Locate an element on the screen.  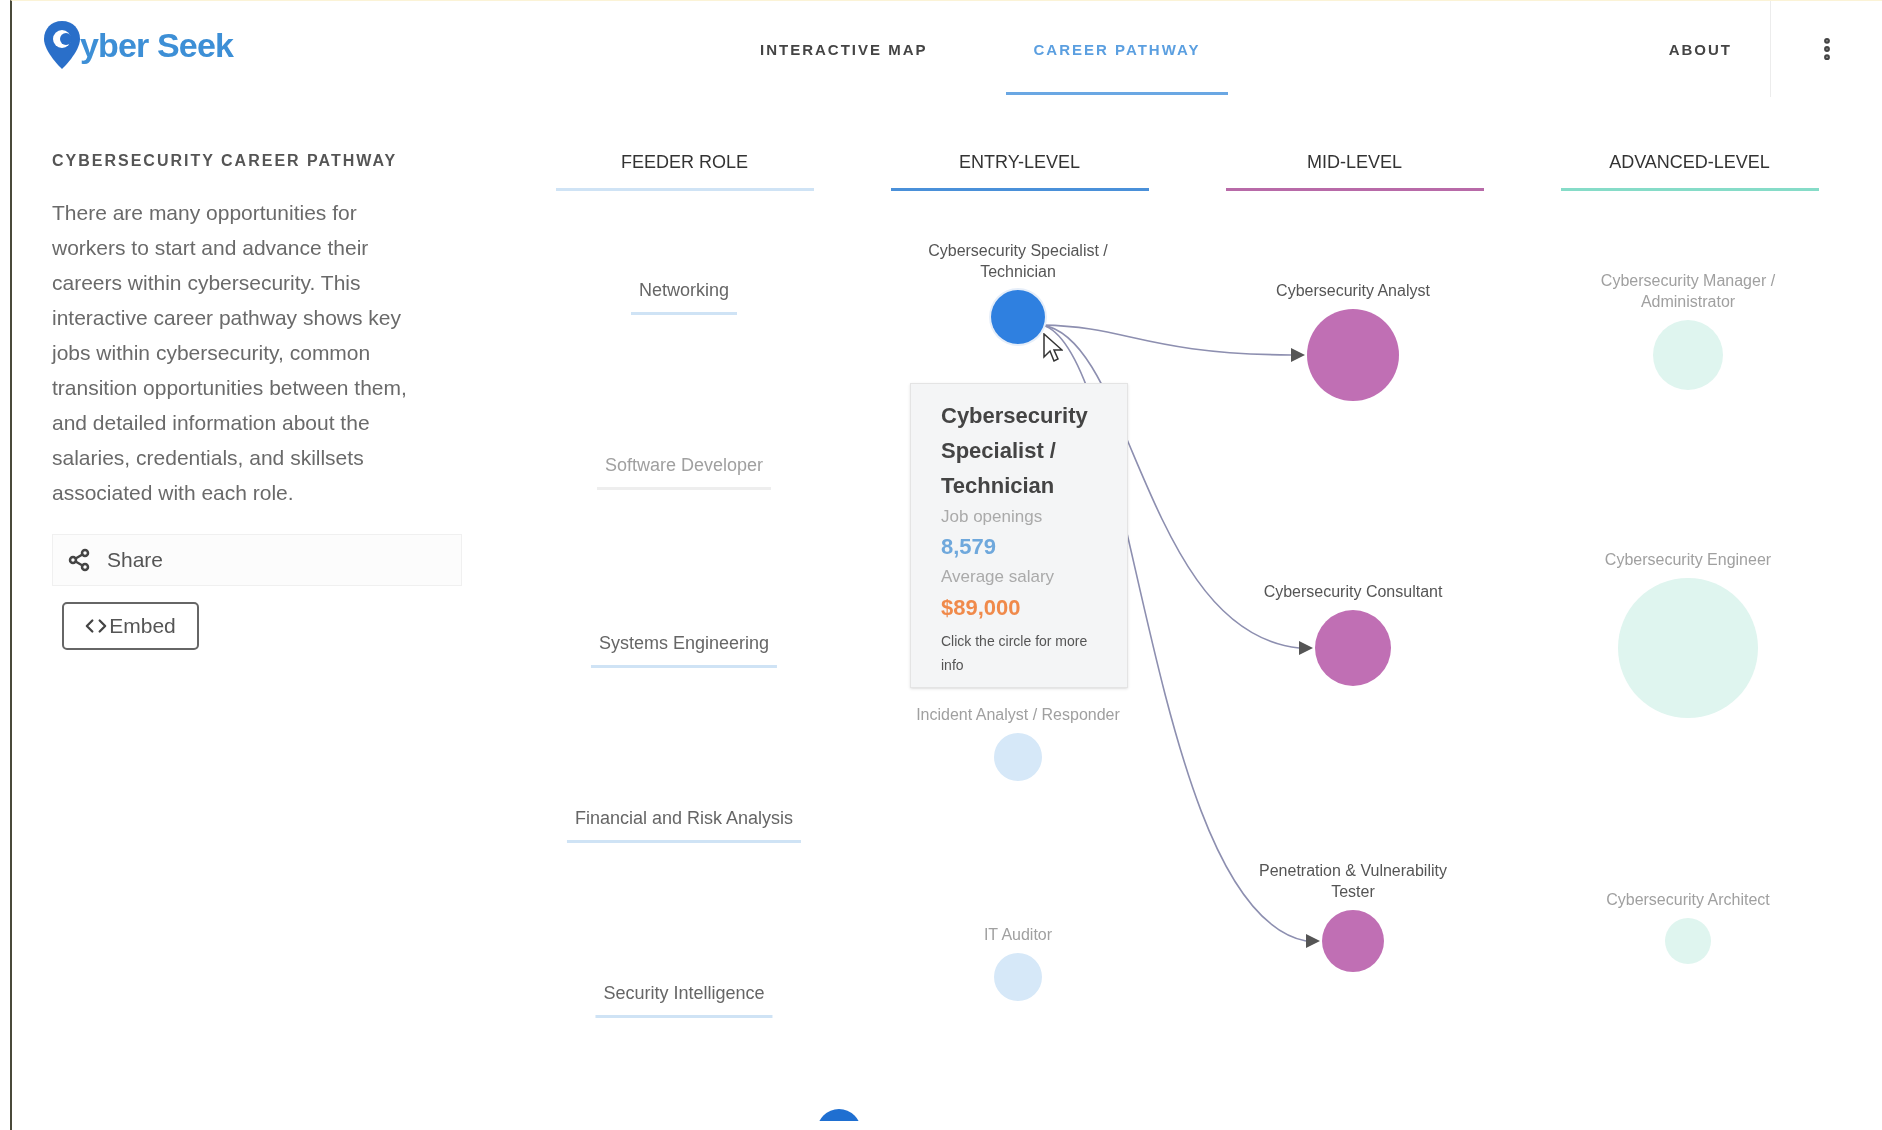
role-label: Penetration & Vulnerability Tester is located at coordinates (1353, 881).